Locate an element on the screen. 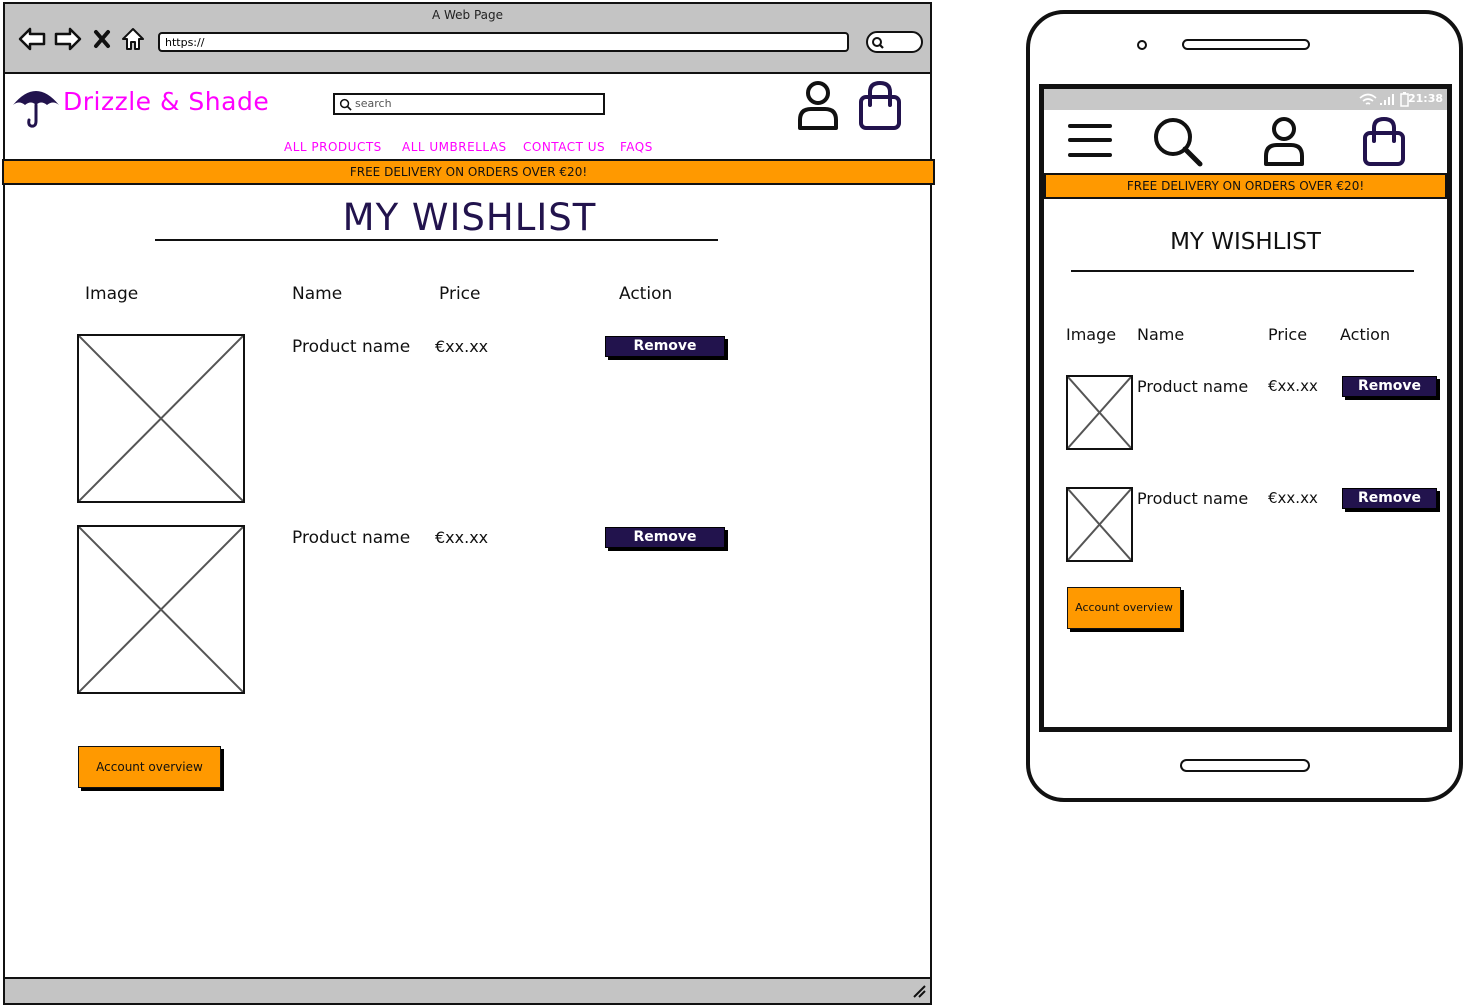 This screenshot has height=1008, width=1467. resize-grip-icon is located at coordinates (919, 991).